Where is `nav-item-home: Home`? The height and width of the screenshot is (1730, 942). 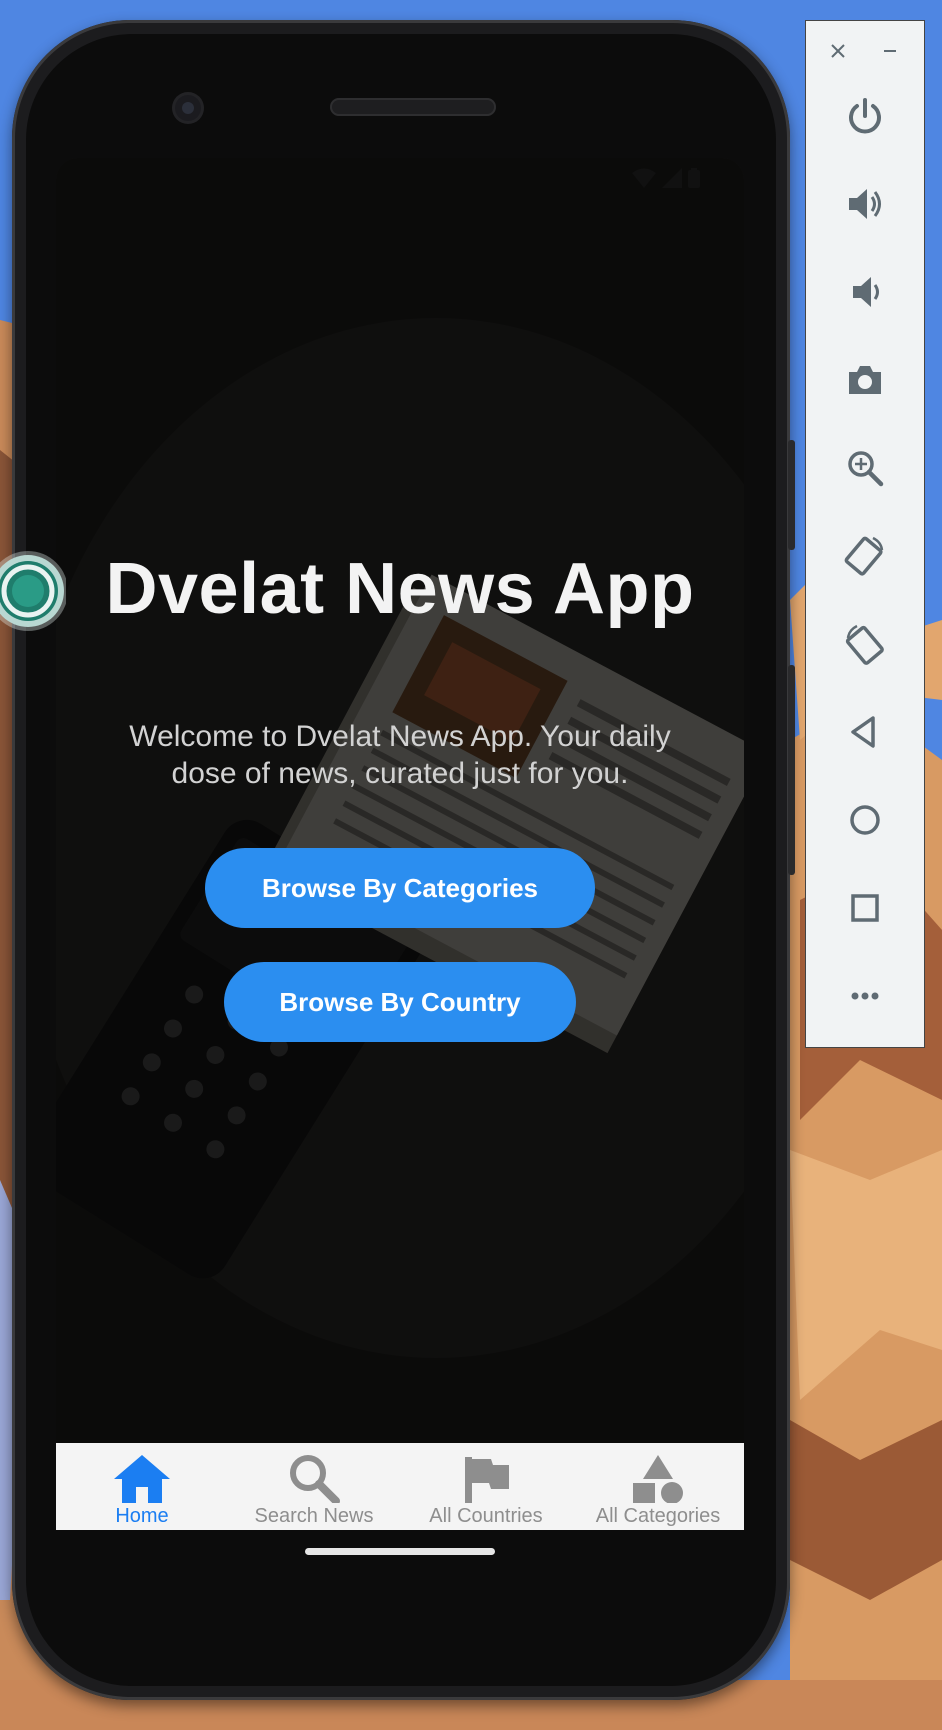
nav-item-home: Home is located at coordinates (142, 1486).